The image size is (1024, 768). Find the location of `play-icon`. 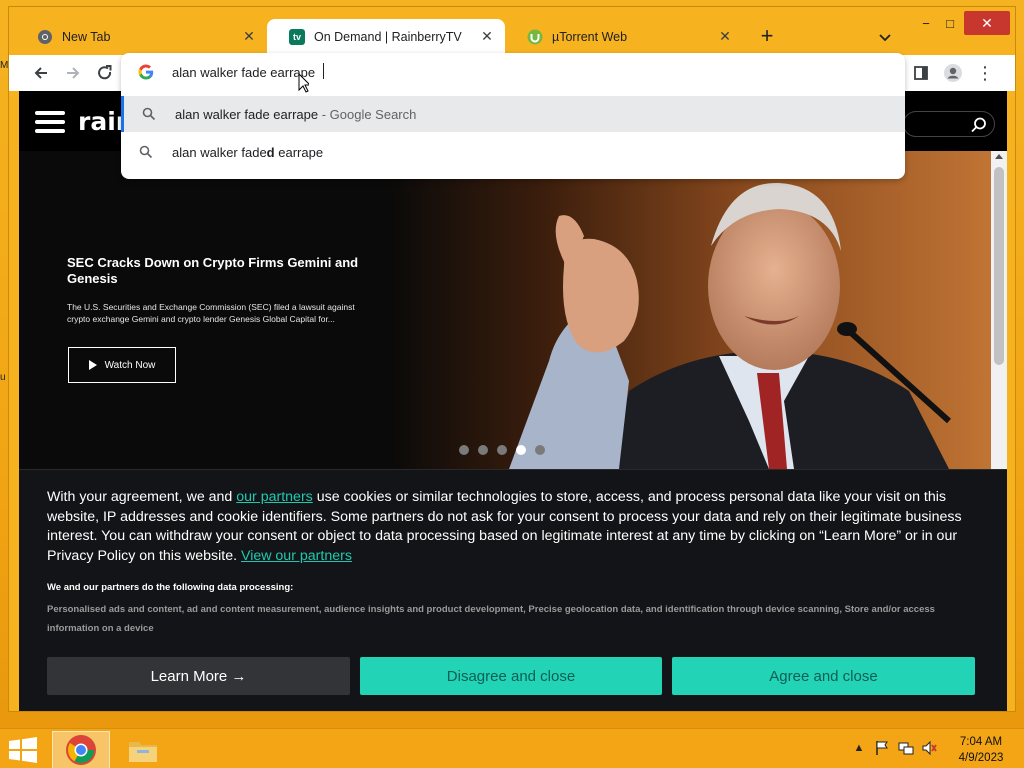

play-icon is located at coordinates (92, 365).